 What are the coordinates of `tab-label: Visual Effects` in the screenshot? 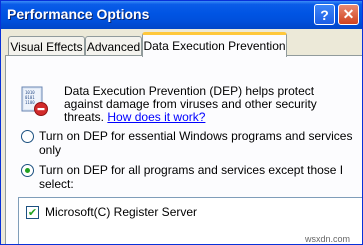 It's located at (46, 46).